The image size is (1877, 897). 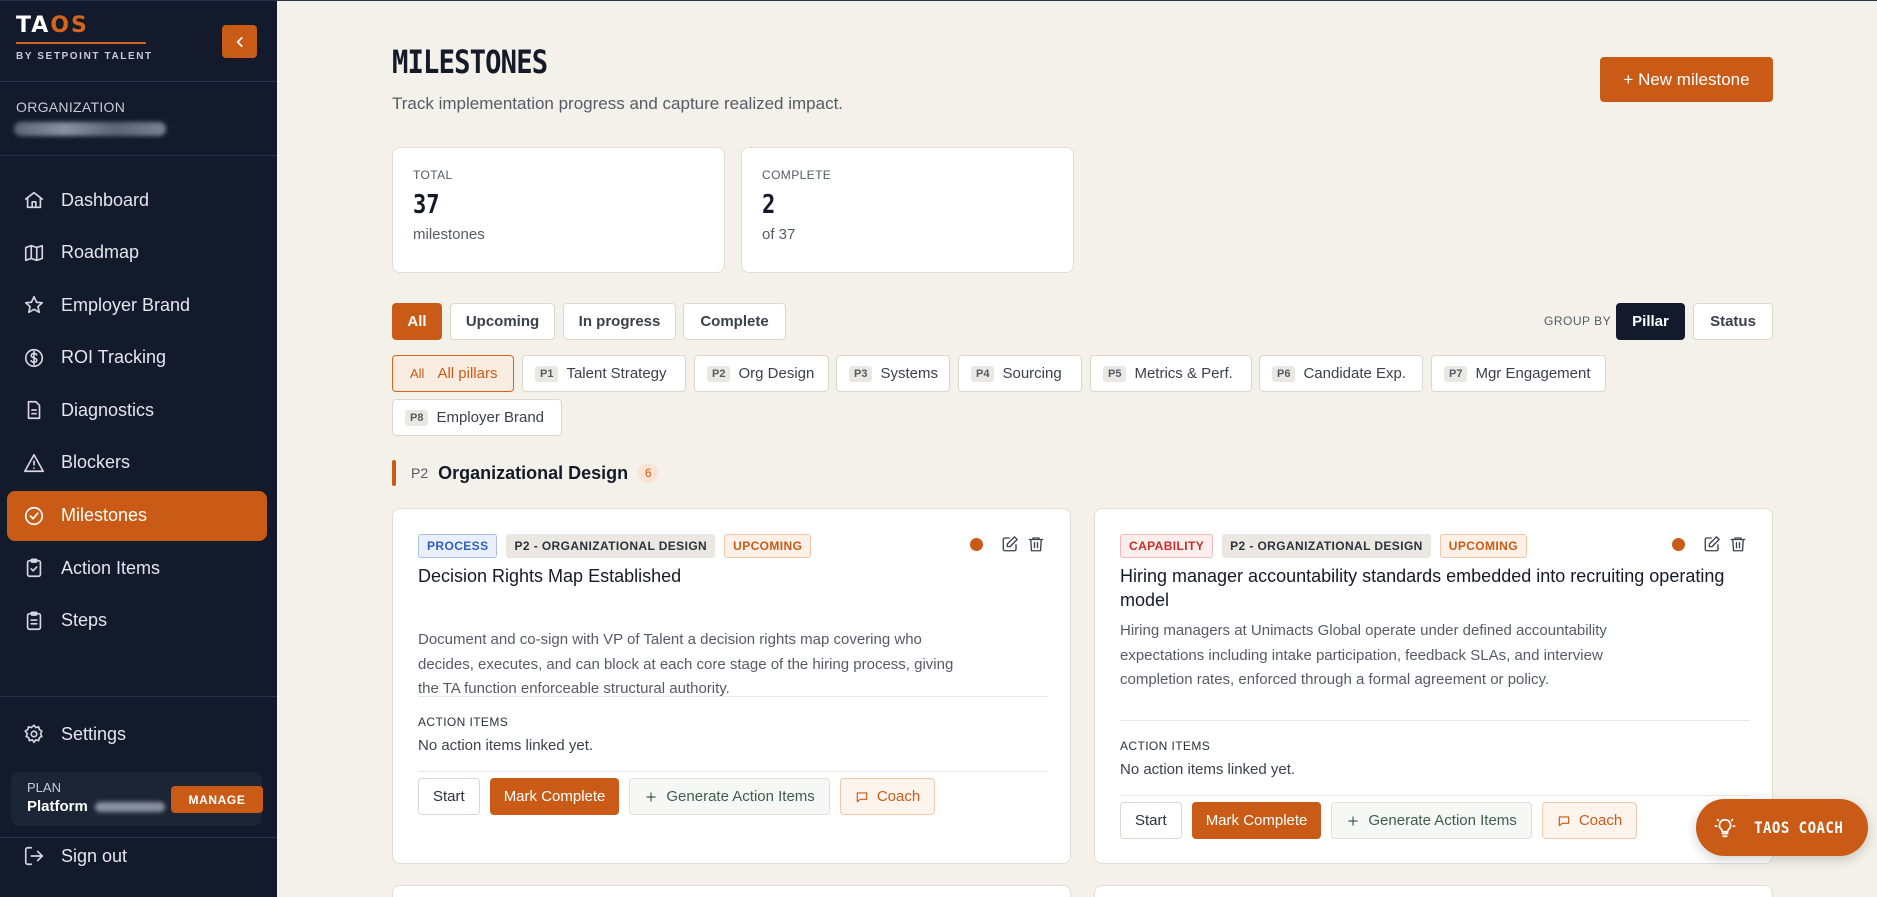 What do you see at coordinates (137, 253) in the screenshot?
I see `sidebar-item-roadmap: Roadmap` at bounding box center [137, 253].